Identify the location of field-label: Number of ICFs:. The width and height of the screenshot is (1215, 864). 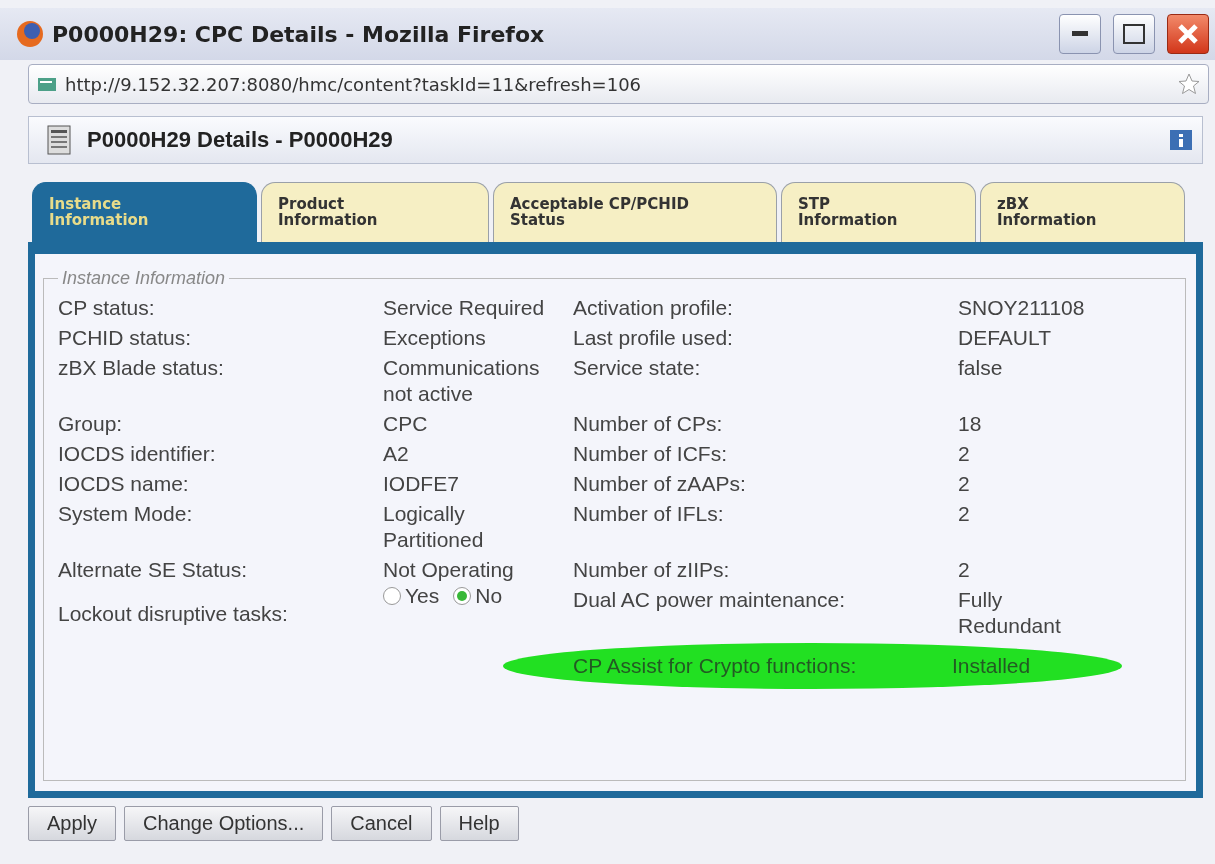
(651, 454).